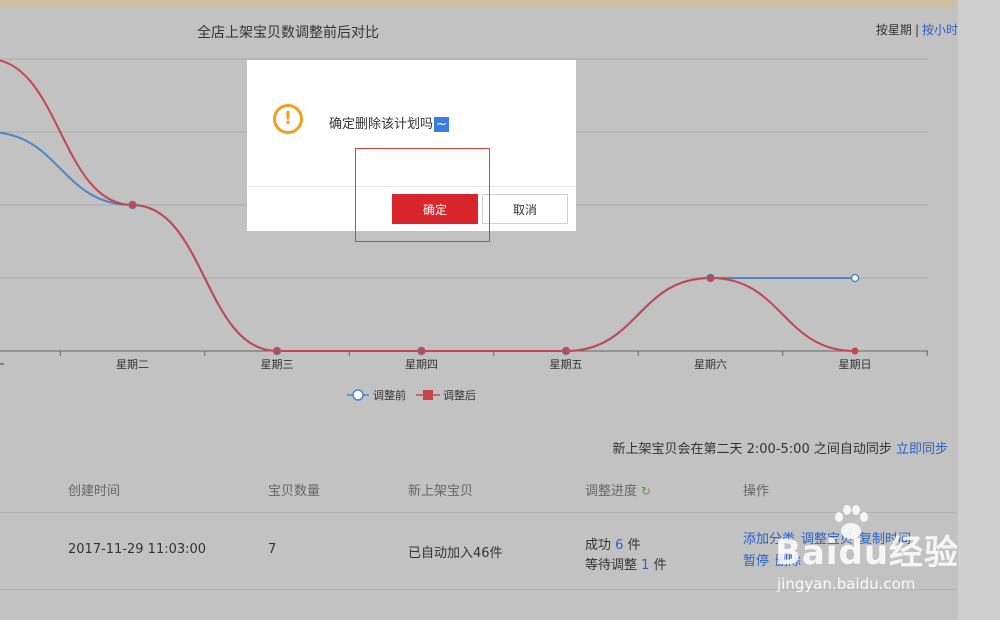 The height and width of the screenshot is (620, 1000). Describe the element at coordinates (525, 209) in the screenshot. I see `cancel-button: 取消` at that location.